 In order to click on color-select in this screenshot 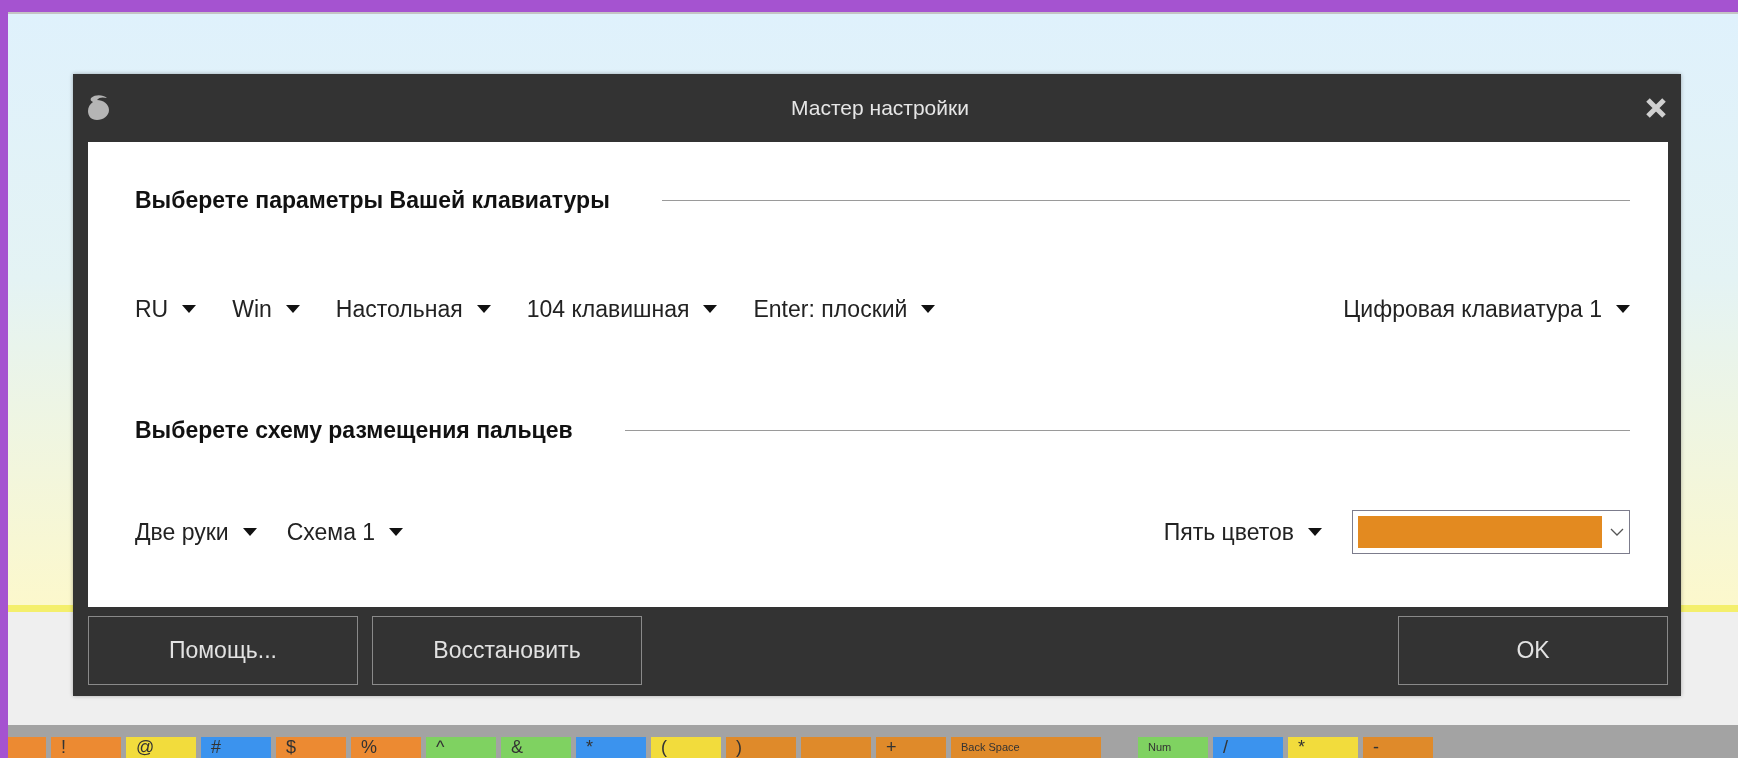, I will do `click(1491, 532)`.